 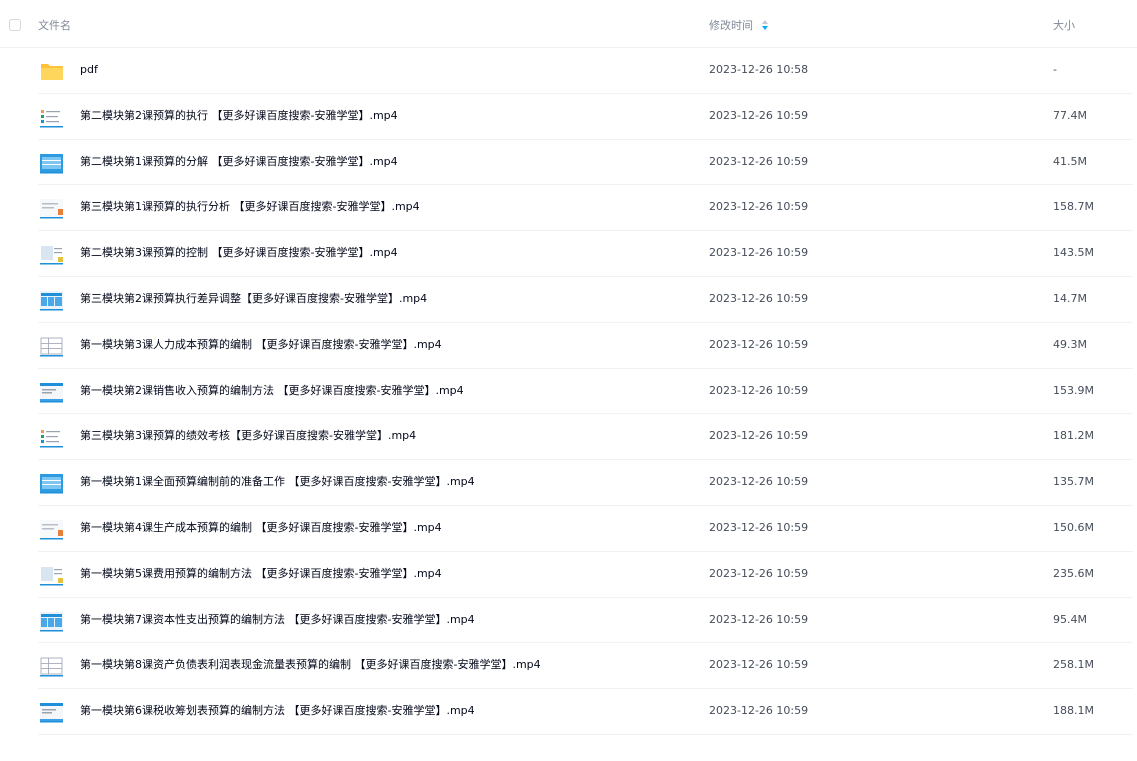 What do you see at coordinates (1073, 390) in the screenshot?
I see `file-size: 153.9M` at bounding box center [1073, 390].